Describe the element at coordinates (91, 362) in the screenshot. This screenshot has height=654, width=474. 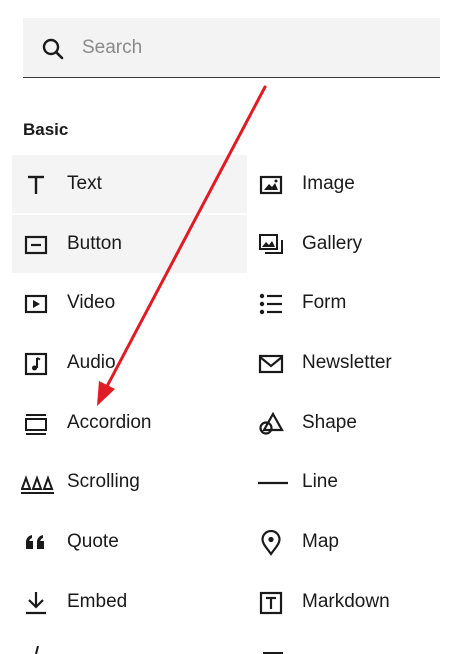
I see `block-label: Audio` at that location.